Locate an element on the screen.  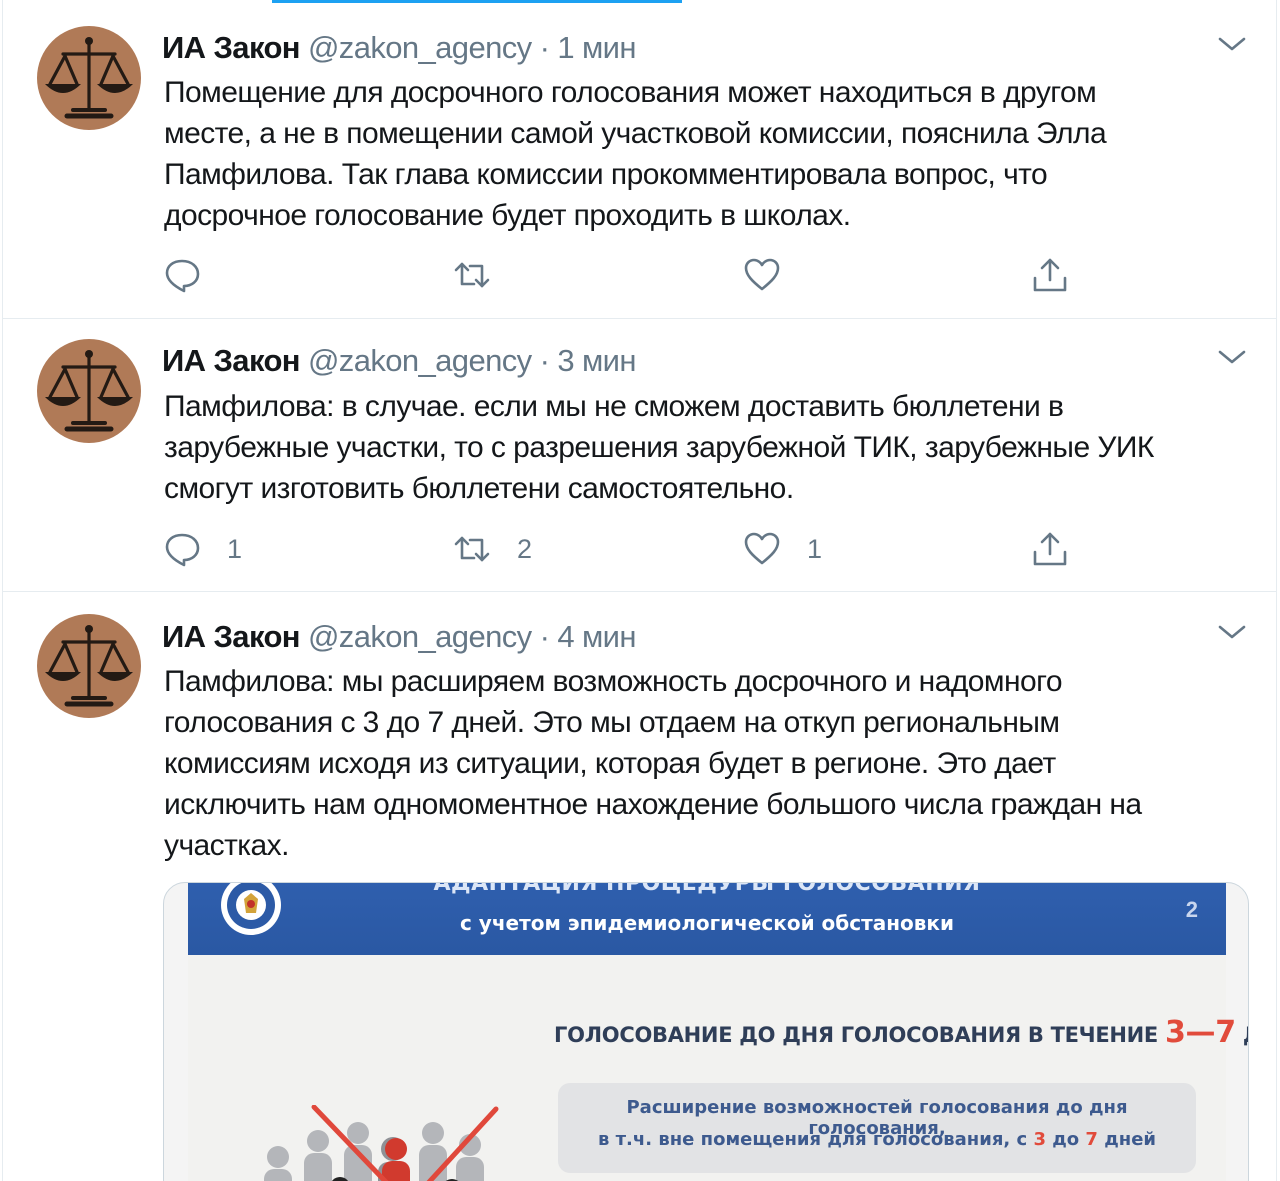
slide-header-title: АДАПТАЦИЯ ПРОЦЕДУРЫ ГОЛОСОВАНИЯ is located at coordinates (707, 889).